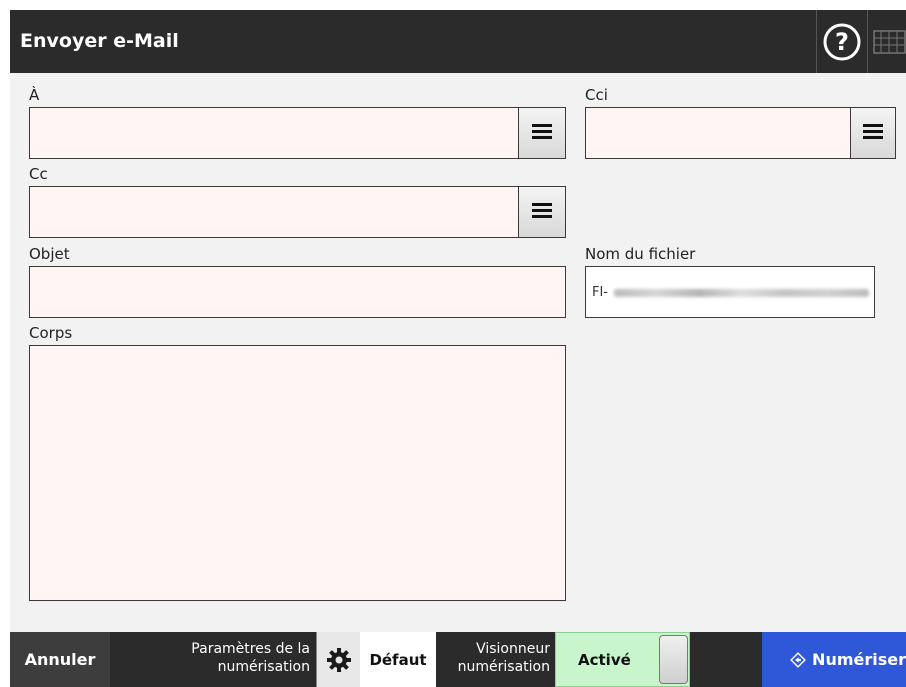 The width and height of the screenshot is (906, 687). I want to click on subject-input, so click(297, 292).